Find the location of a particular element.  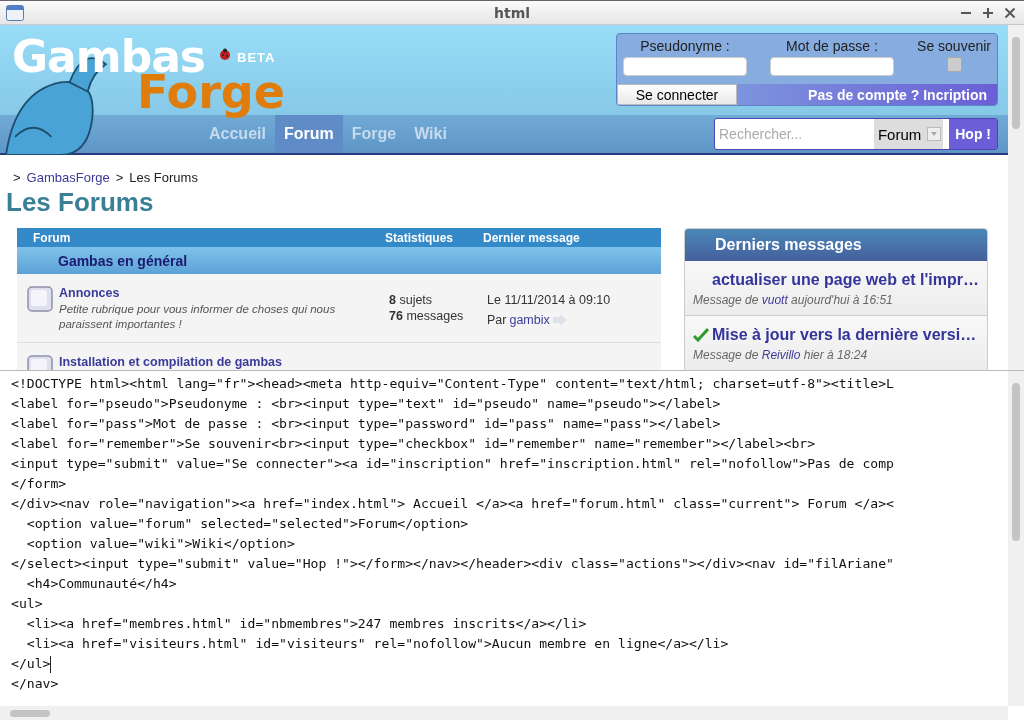

field-label: Pseudonyme : is located at coordinates (685, 46).